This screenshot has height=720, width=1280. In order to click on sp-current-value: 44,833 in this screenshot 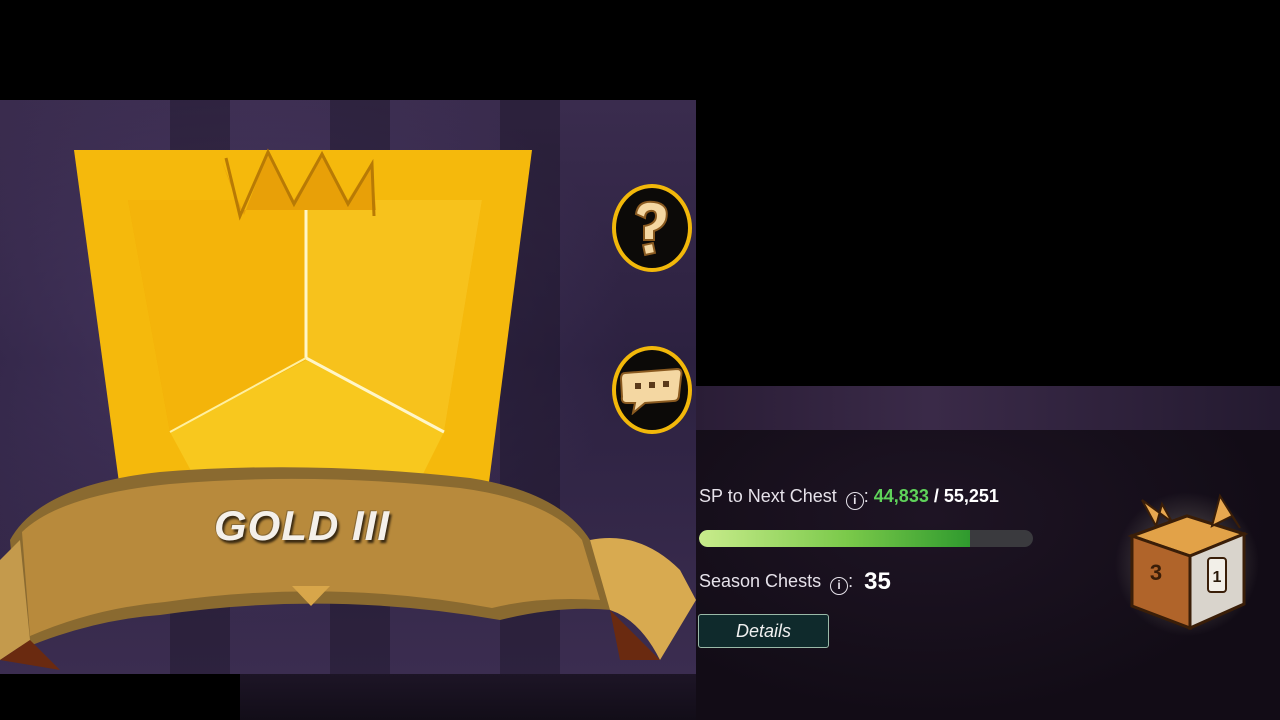, I will do `click(901, 496)`.